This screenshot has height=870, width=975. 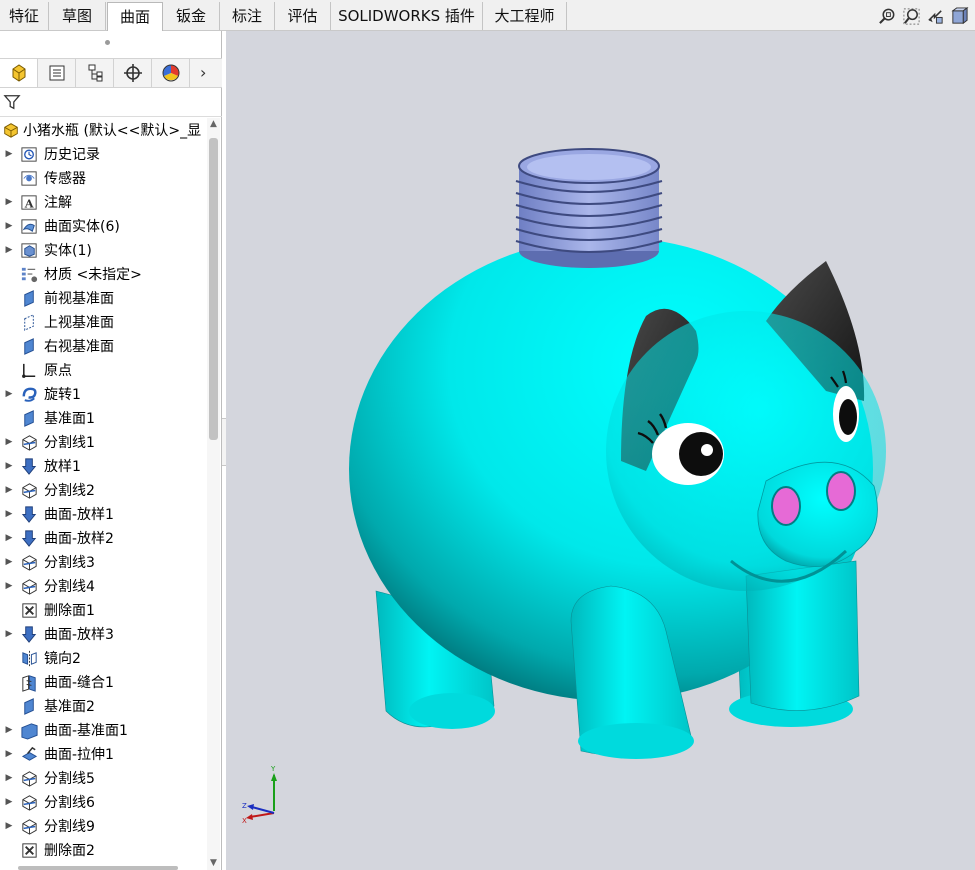 I want to click on tab-solidworks-addins: SOLIDWORKS 插件, so click(x=407, y=16).